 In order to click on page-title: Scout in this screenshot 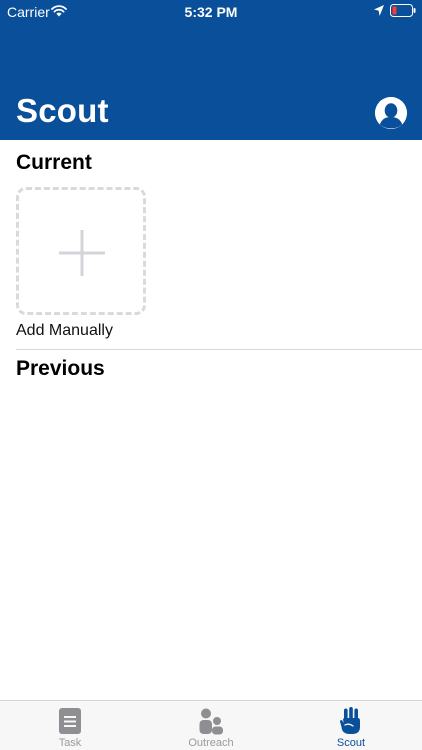, I will do `click(62, 110)`.